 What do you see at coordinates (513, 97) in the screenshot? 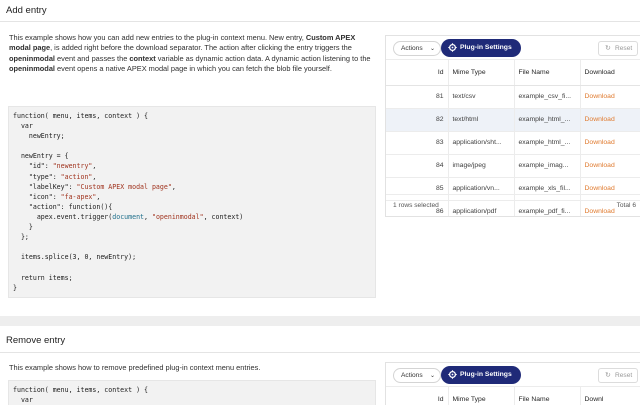
I see `table-row: 81 text/csv example_csv_fi... Download` at bounding box center [513, 97].